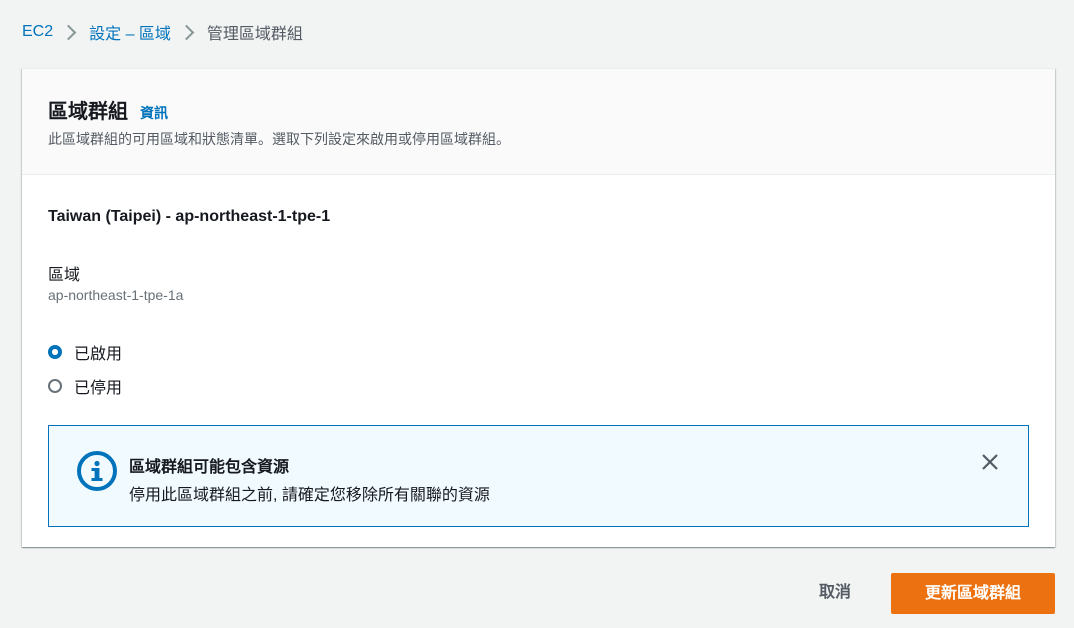 Image resolution: width=1074 pixels, height=628 pixels. I want to click on radio-enabled-control, so click(55, 352).